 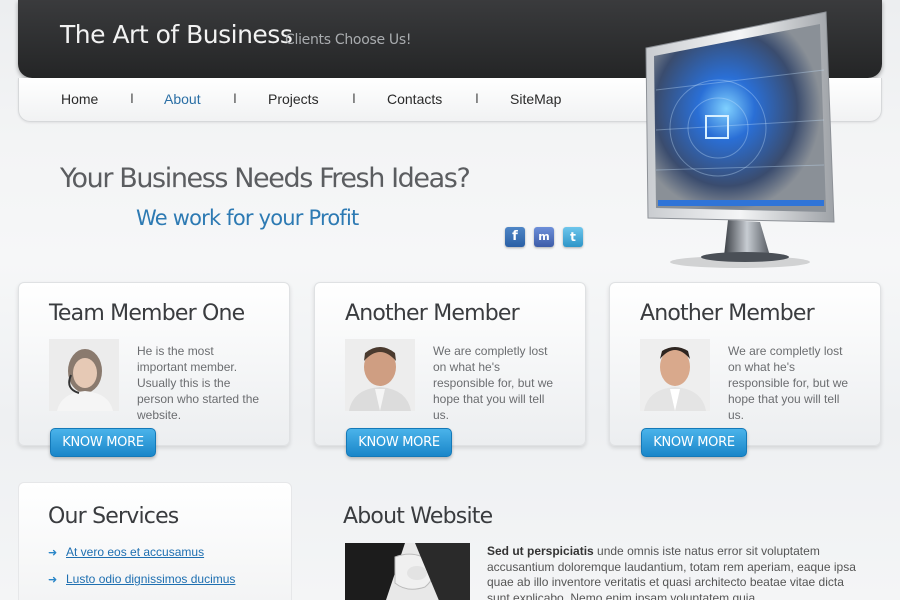 What do you see at coordinates (535, 99) in the screenshot?
I see `nav-sitemap: SiteMap` at bounding box center [535, 99].